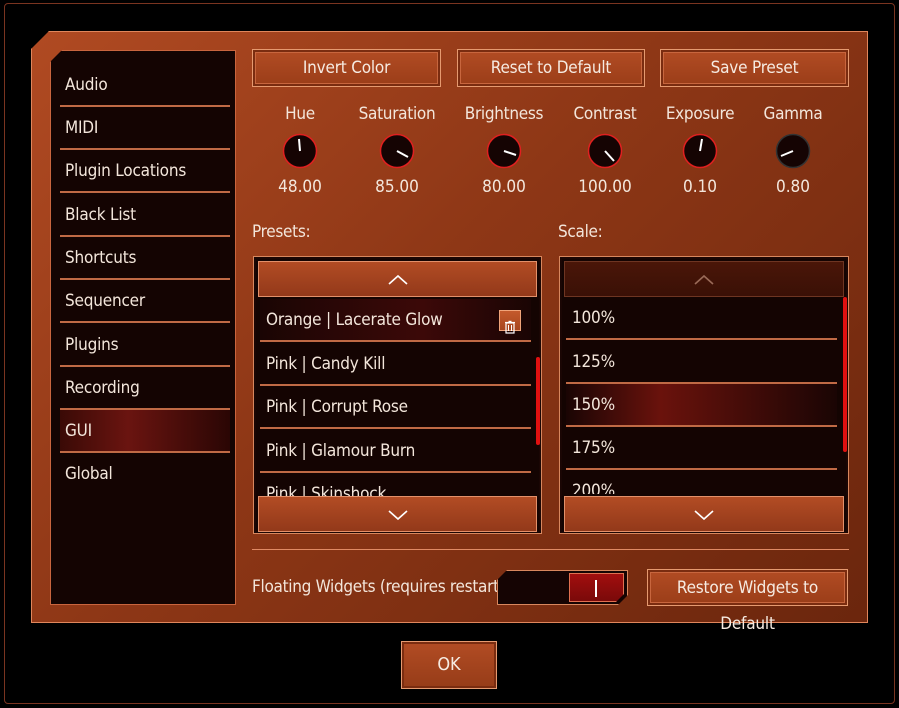 This screenshot has height=708, width=899. Describe the element at coordinates (605, 187) in the screenshot. I see `contrast-value: 100.00` at that location.